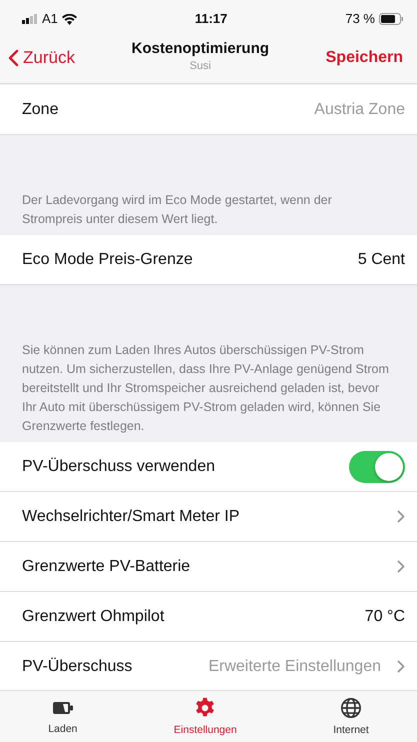  What do you see at coordinates (208, 260) in the screenshot?
I see `settings-row: Eco Mode Preis-Grenze 5 Cent` at bounding box center [208, 260].